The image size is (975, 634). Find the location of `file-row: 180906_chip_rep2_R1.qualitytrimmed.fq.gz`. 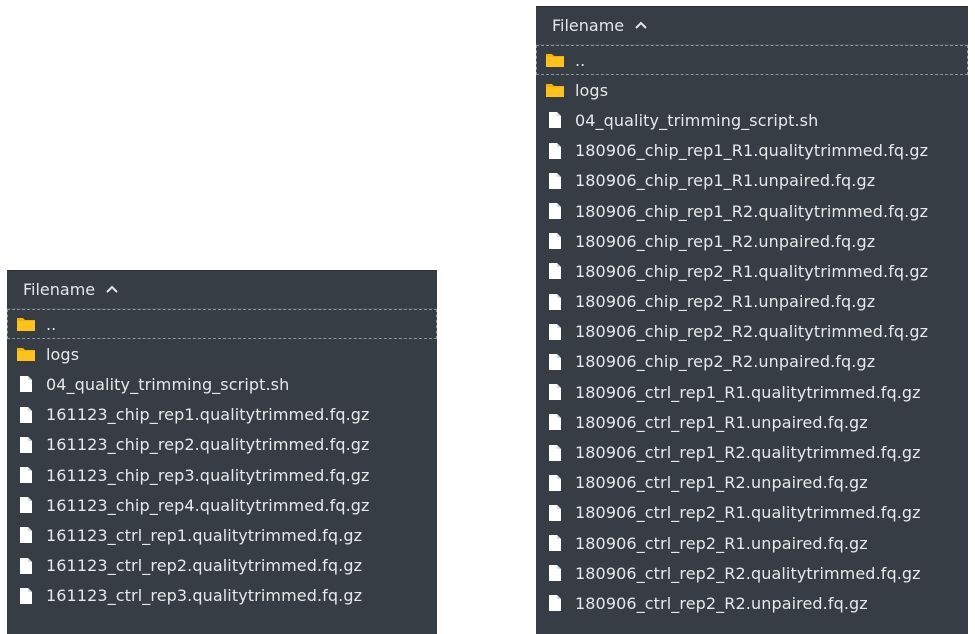

file-row: 180906_chip_rep2_R1.qualitytrimmed.fq.gz is located at coordinates (752, 271).